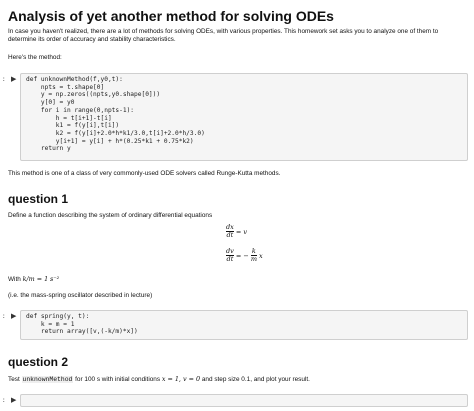 The image size is (474, 411). I want to click on with-cell: With k/m = 1 s⁻², so click(238, 279).